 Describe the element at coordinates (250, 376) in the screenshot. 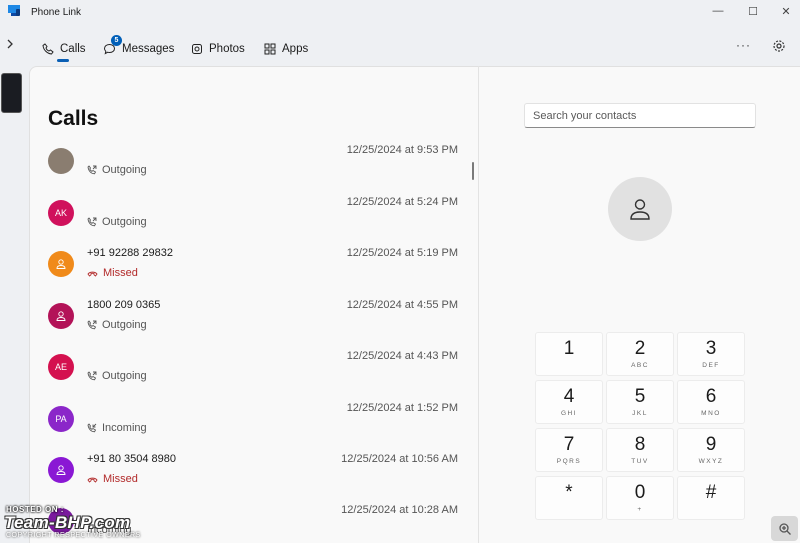

I see `call-row: AE Outgoing 12/25/2024 at 4:43 PM` at that location.